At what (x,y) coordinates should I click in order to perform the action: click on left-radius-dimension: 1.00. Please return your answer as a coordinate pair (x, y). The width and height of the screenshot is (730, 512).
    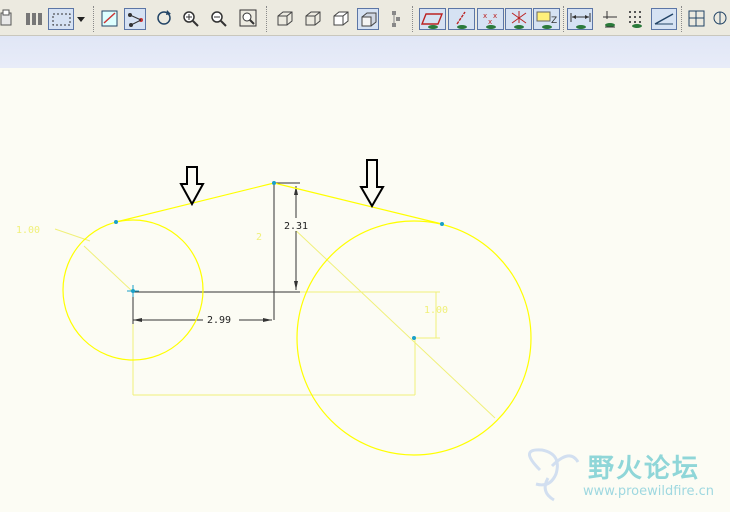
    Looking at the image, I should click on (28, 230).